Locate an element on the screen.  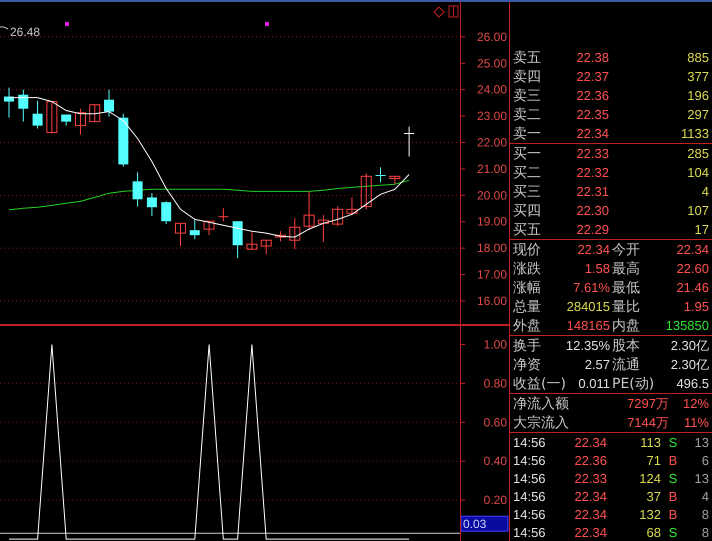
window-icon is located at coordinates (453, 12).